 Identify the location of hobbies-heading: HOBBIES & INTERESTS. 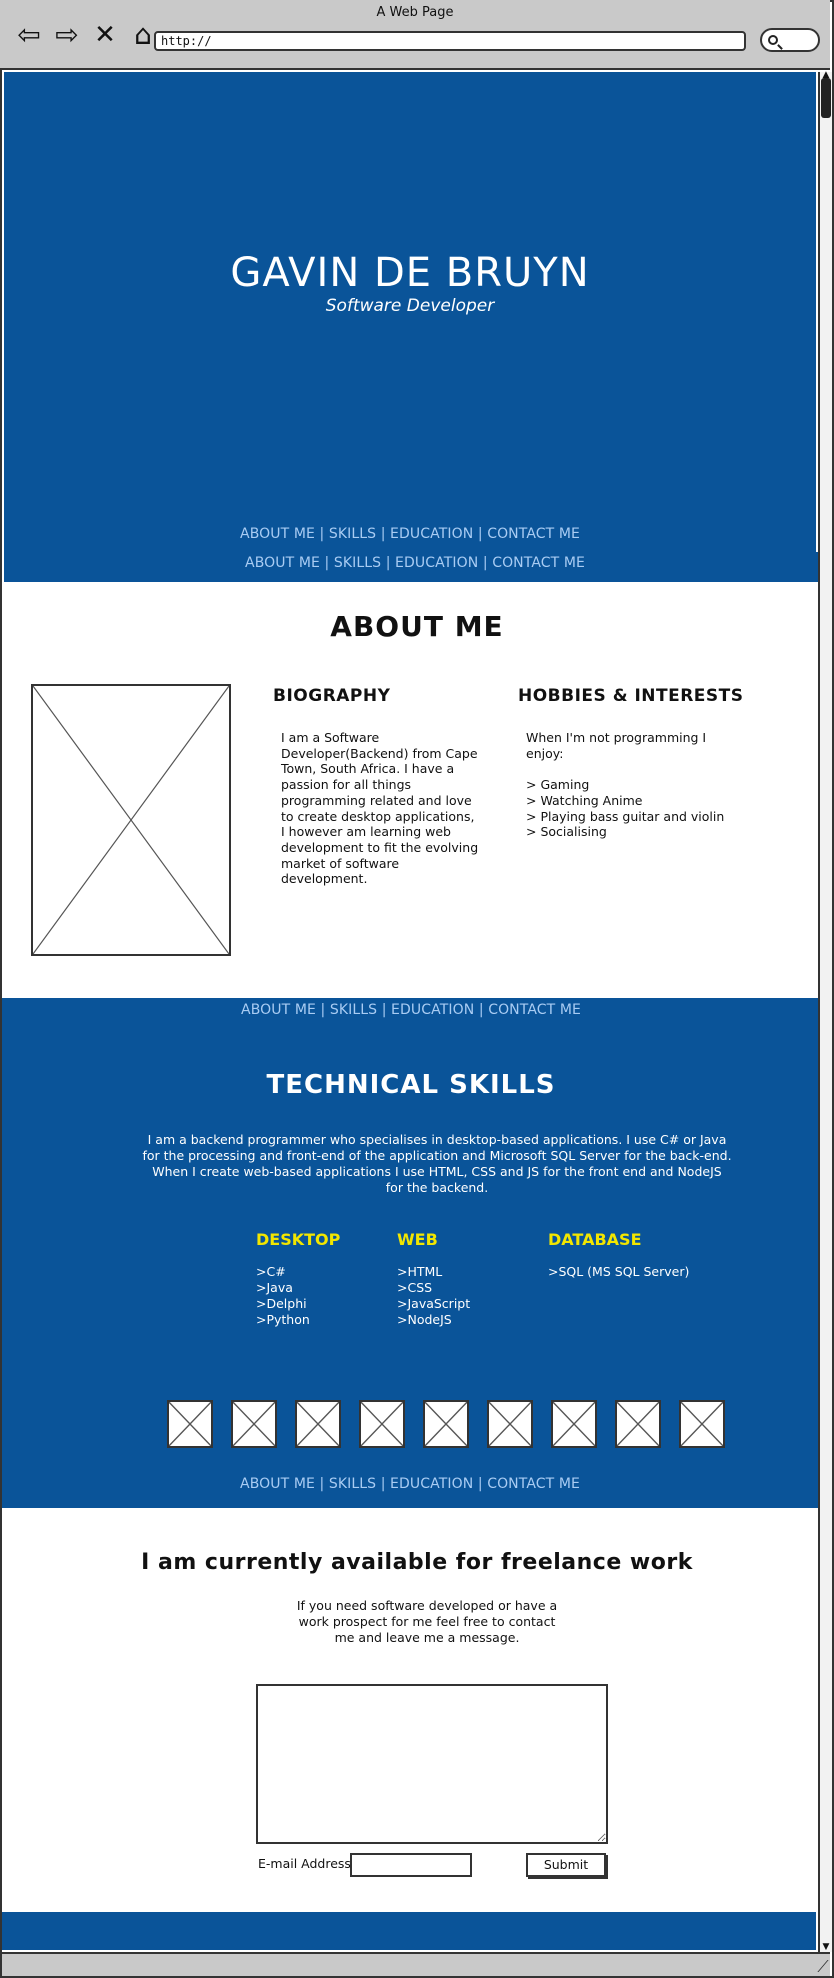
(631, 696).